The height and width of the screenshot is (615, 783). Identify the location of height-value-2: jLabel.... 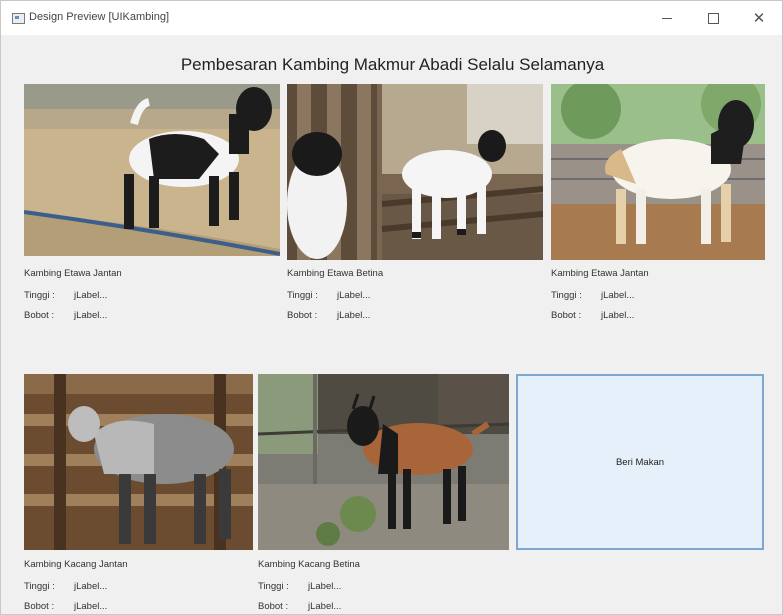
(354, 295).